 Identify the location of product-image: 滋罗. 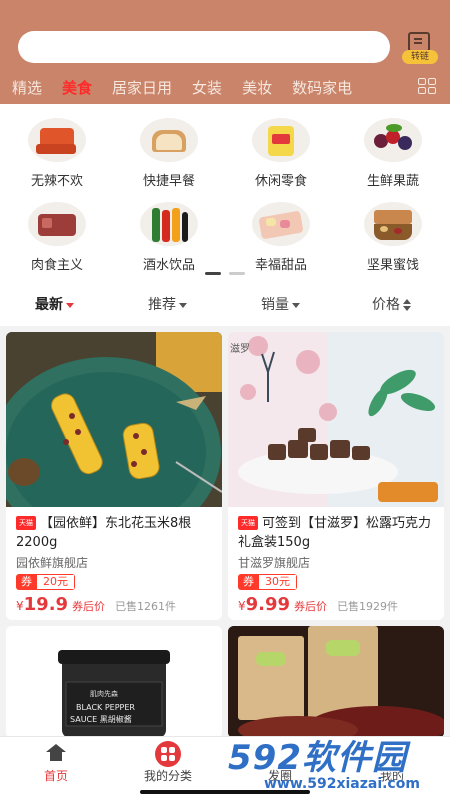
(336, 419).